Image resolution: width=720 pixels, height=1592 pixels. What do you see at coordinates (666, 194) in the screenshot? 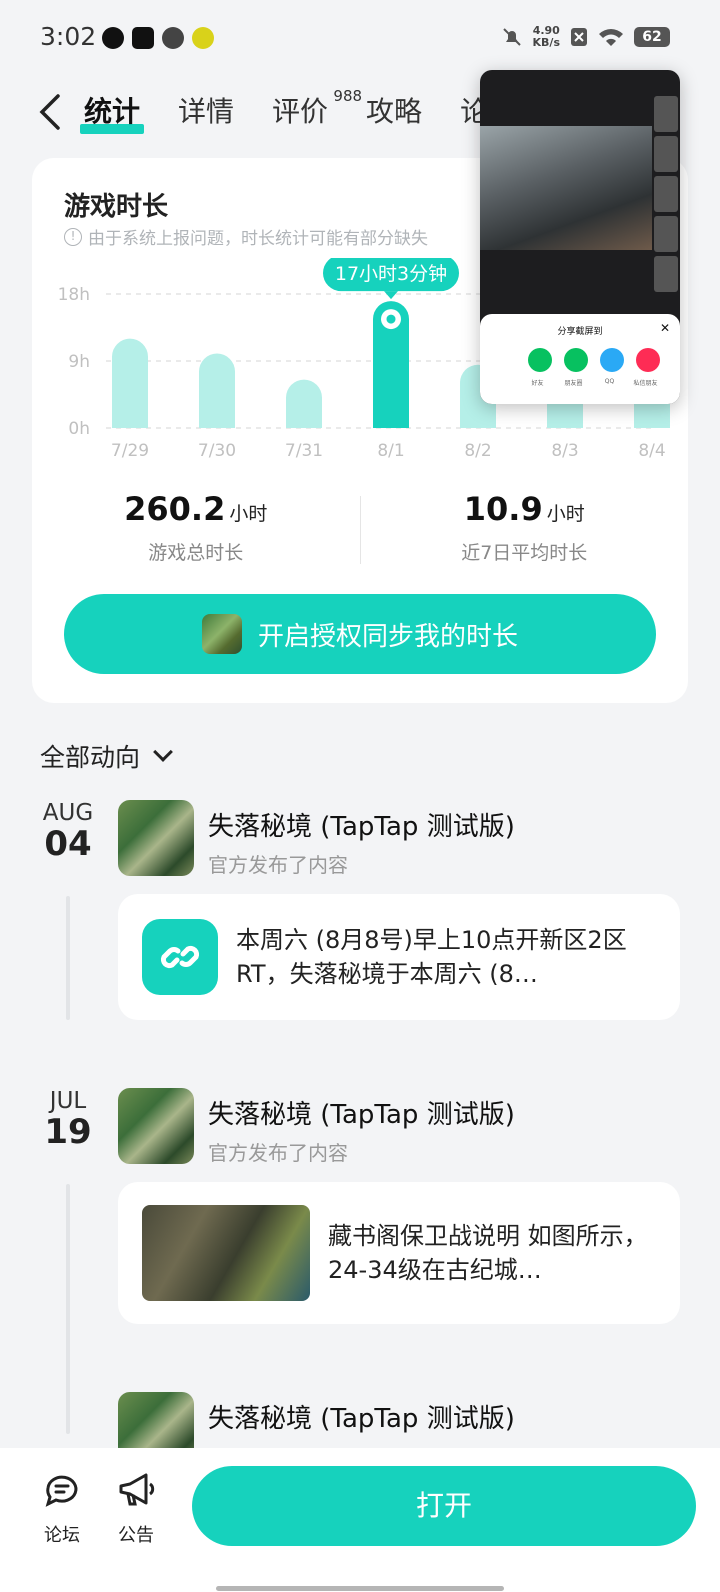
I see `preview-side-thumbs` at bounding box center [666, 194].